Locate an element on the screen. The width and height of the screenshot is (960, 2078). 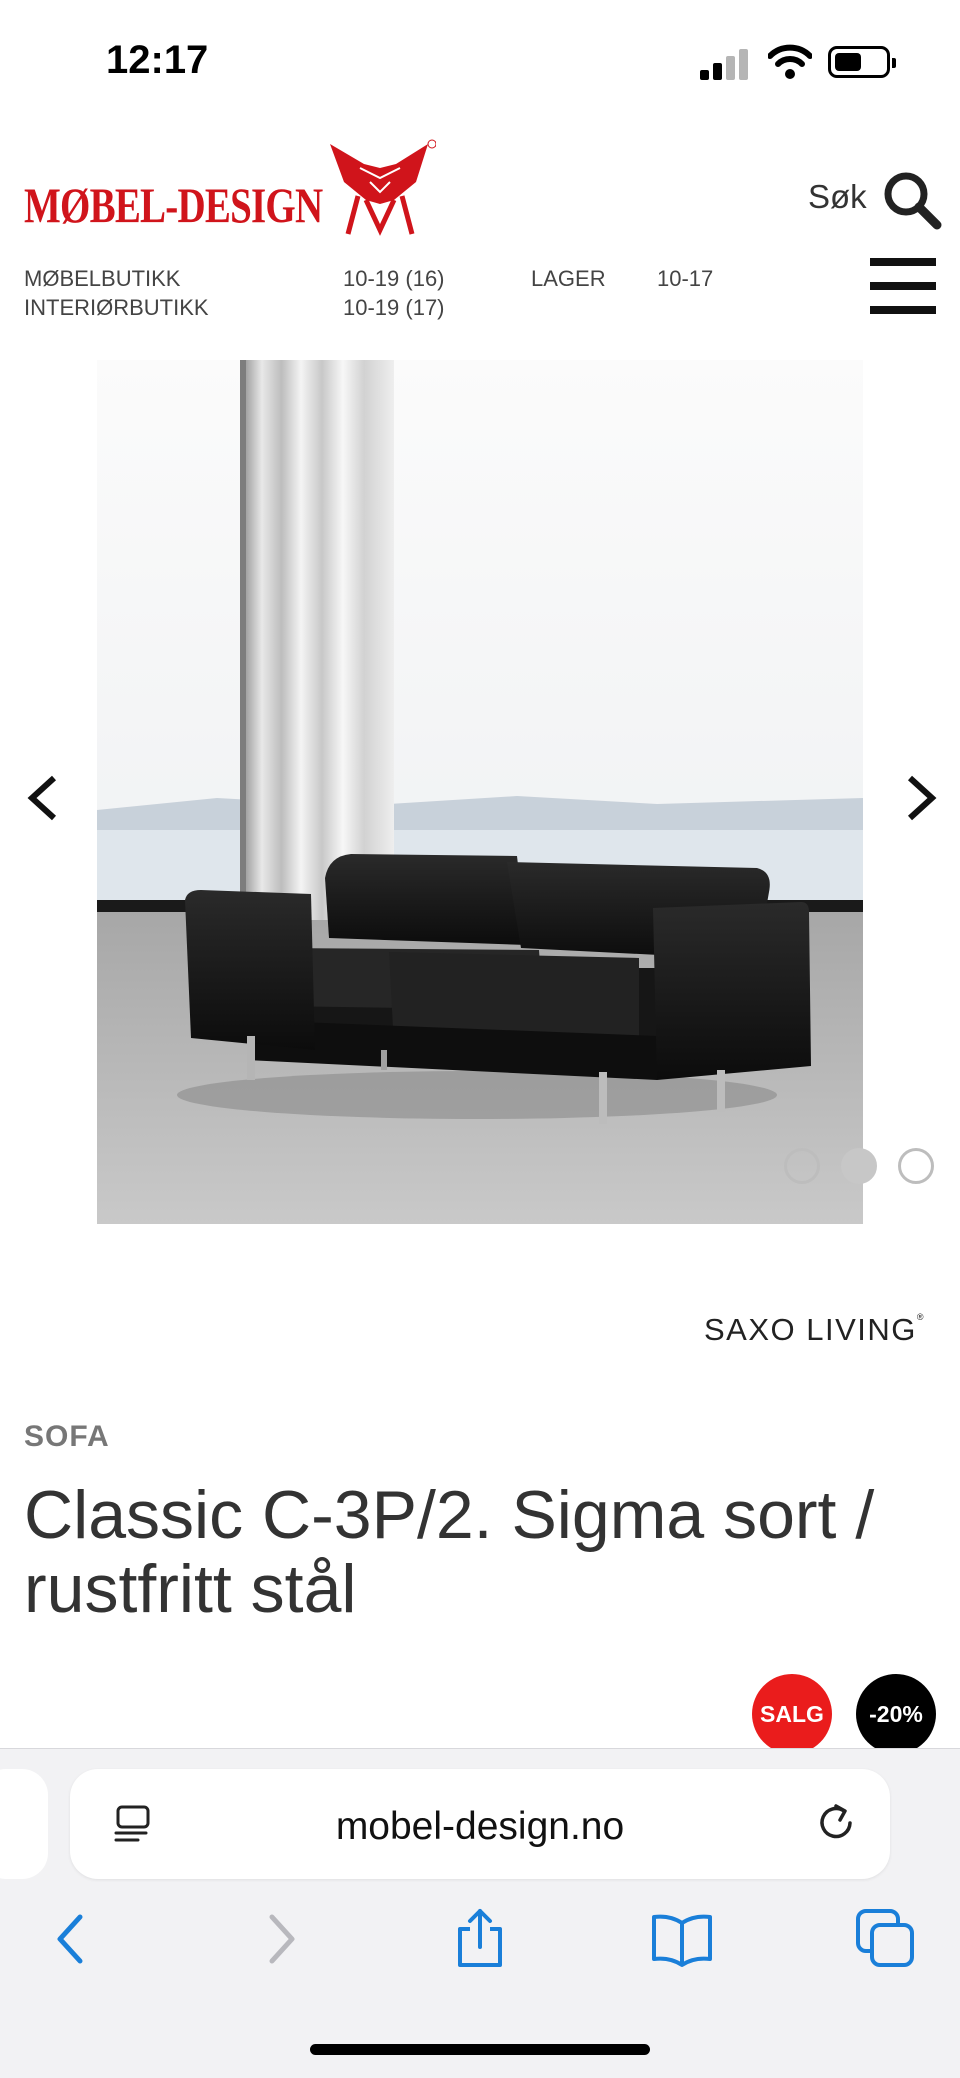
bookmarks-icon is located at coordinates (682, 1939).